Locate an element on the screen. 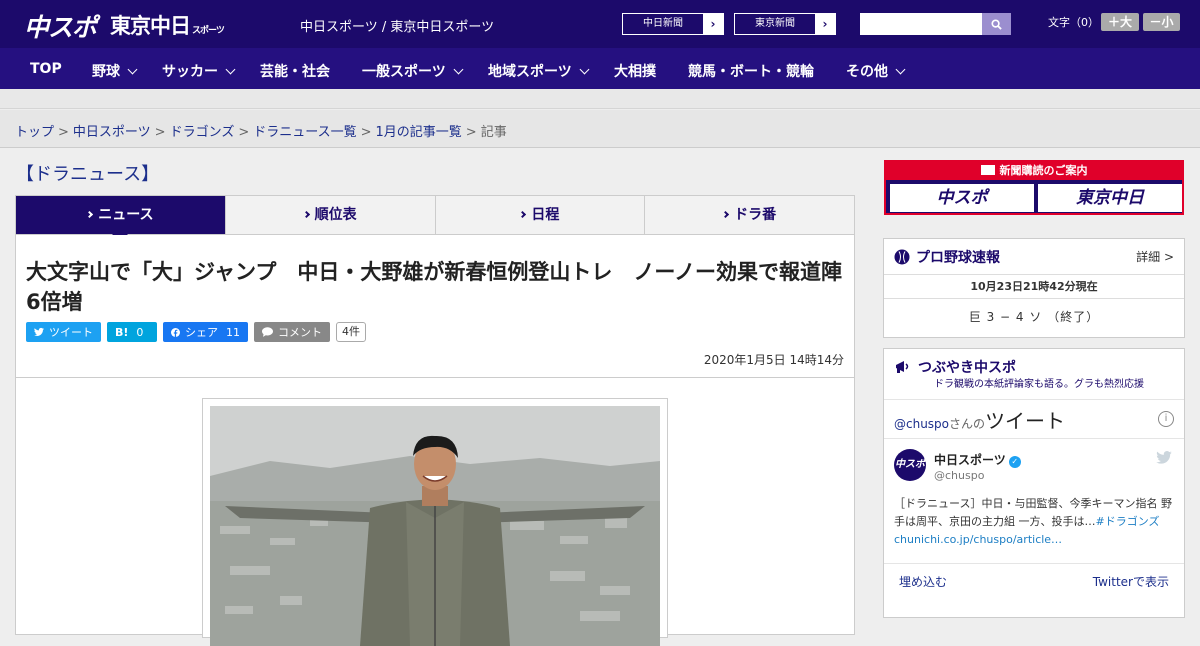  search-input is located at coordinates (921, 24).